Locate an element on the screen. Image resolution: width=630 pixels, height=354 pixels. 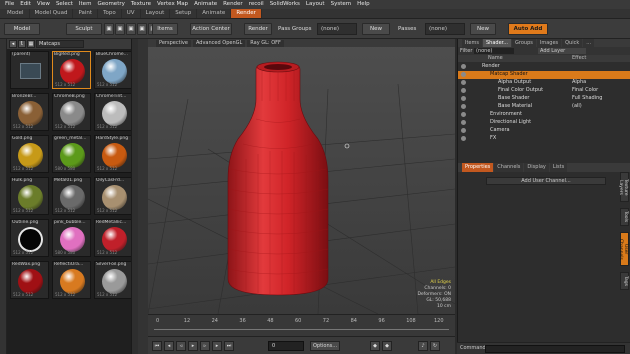
next-frame-icon: ▹ is located at coordinates (205, 346).